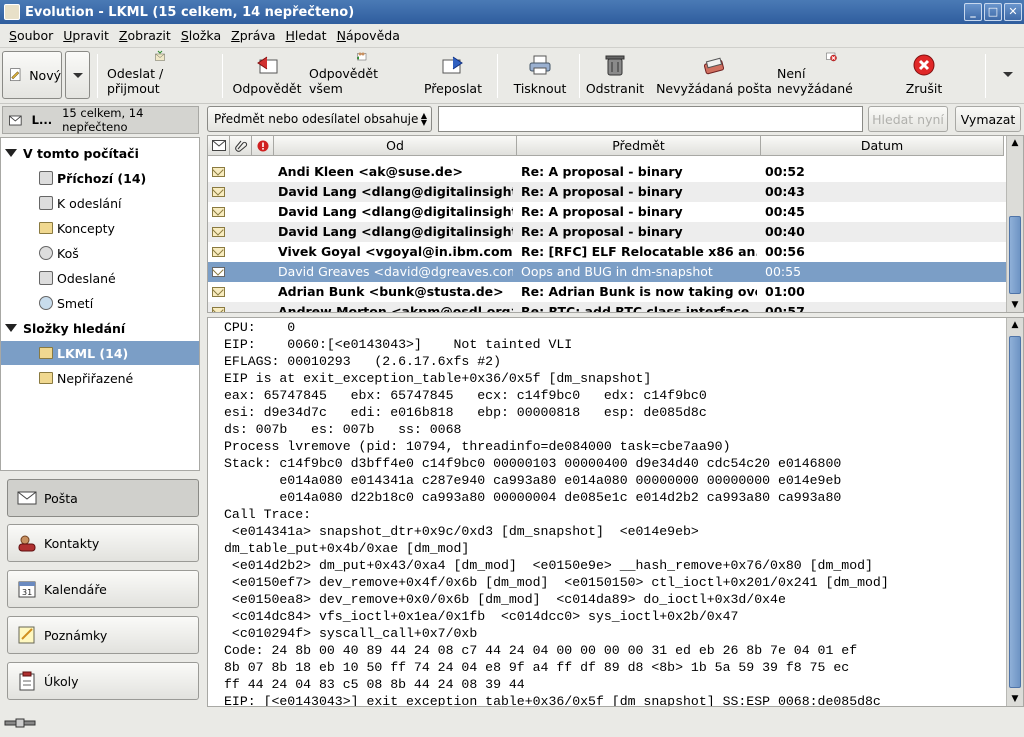 This screenshot has width=1024, height=737. I want to click on tree-item-label: LKML (14), so click(93, 353).